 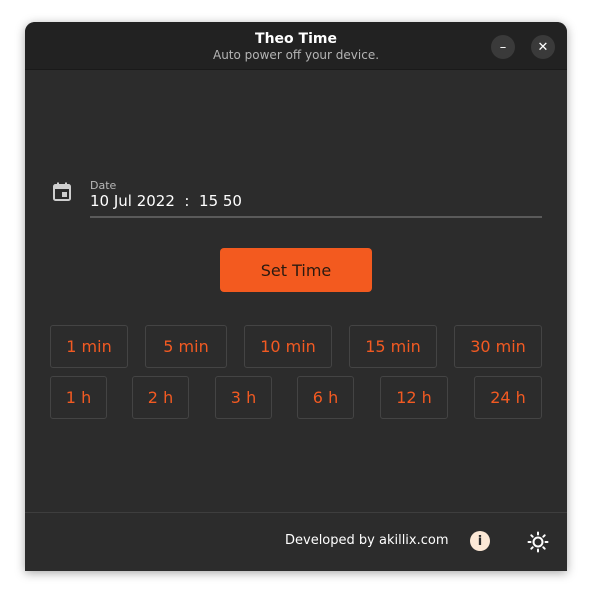 I want to click on preset-12-h-button: 12 h, so click(x=414, y=397).